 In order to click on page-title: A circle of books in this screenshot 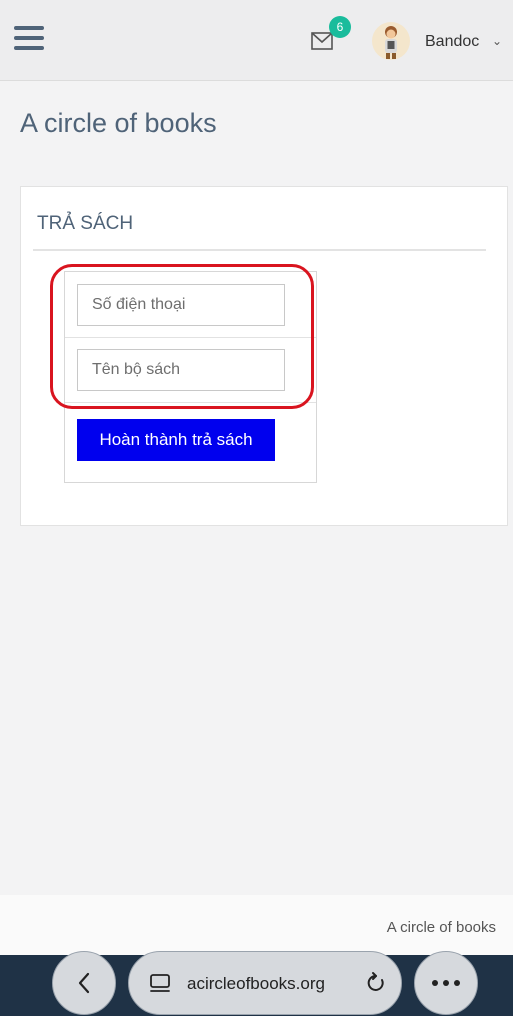, I will do `click(118, 123)`.